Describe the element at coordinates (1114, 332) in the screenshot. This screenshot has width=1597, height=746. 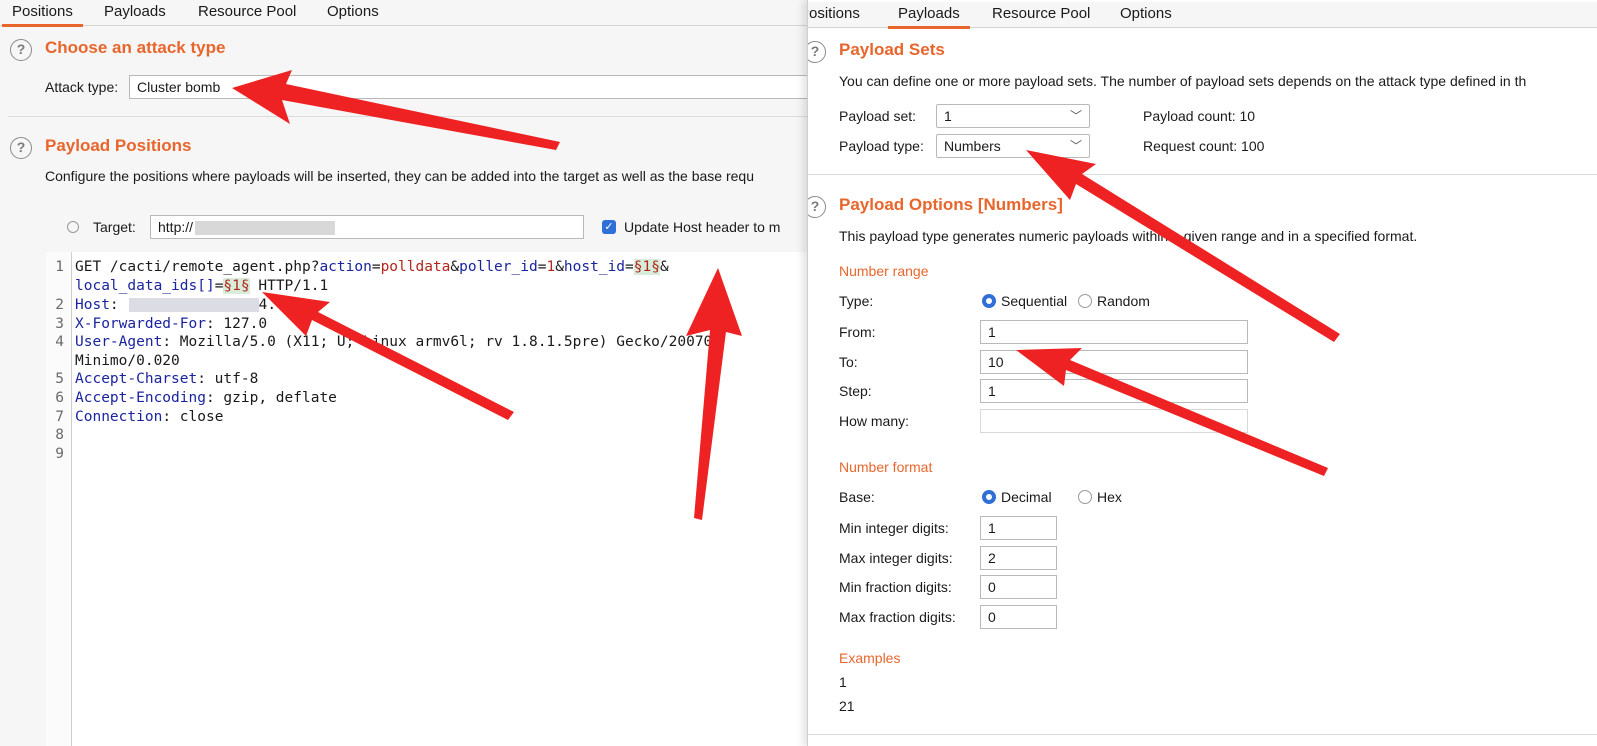
I see `from-input: 1` at that location.